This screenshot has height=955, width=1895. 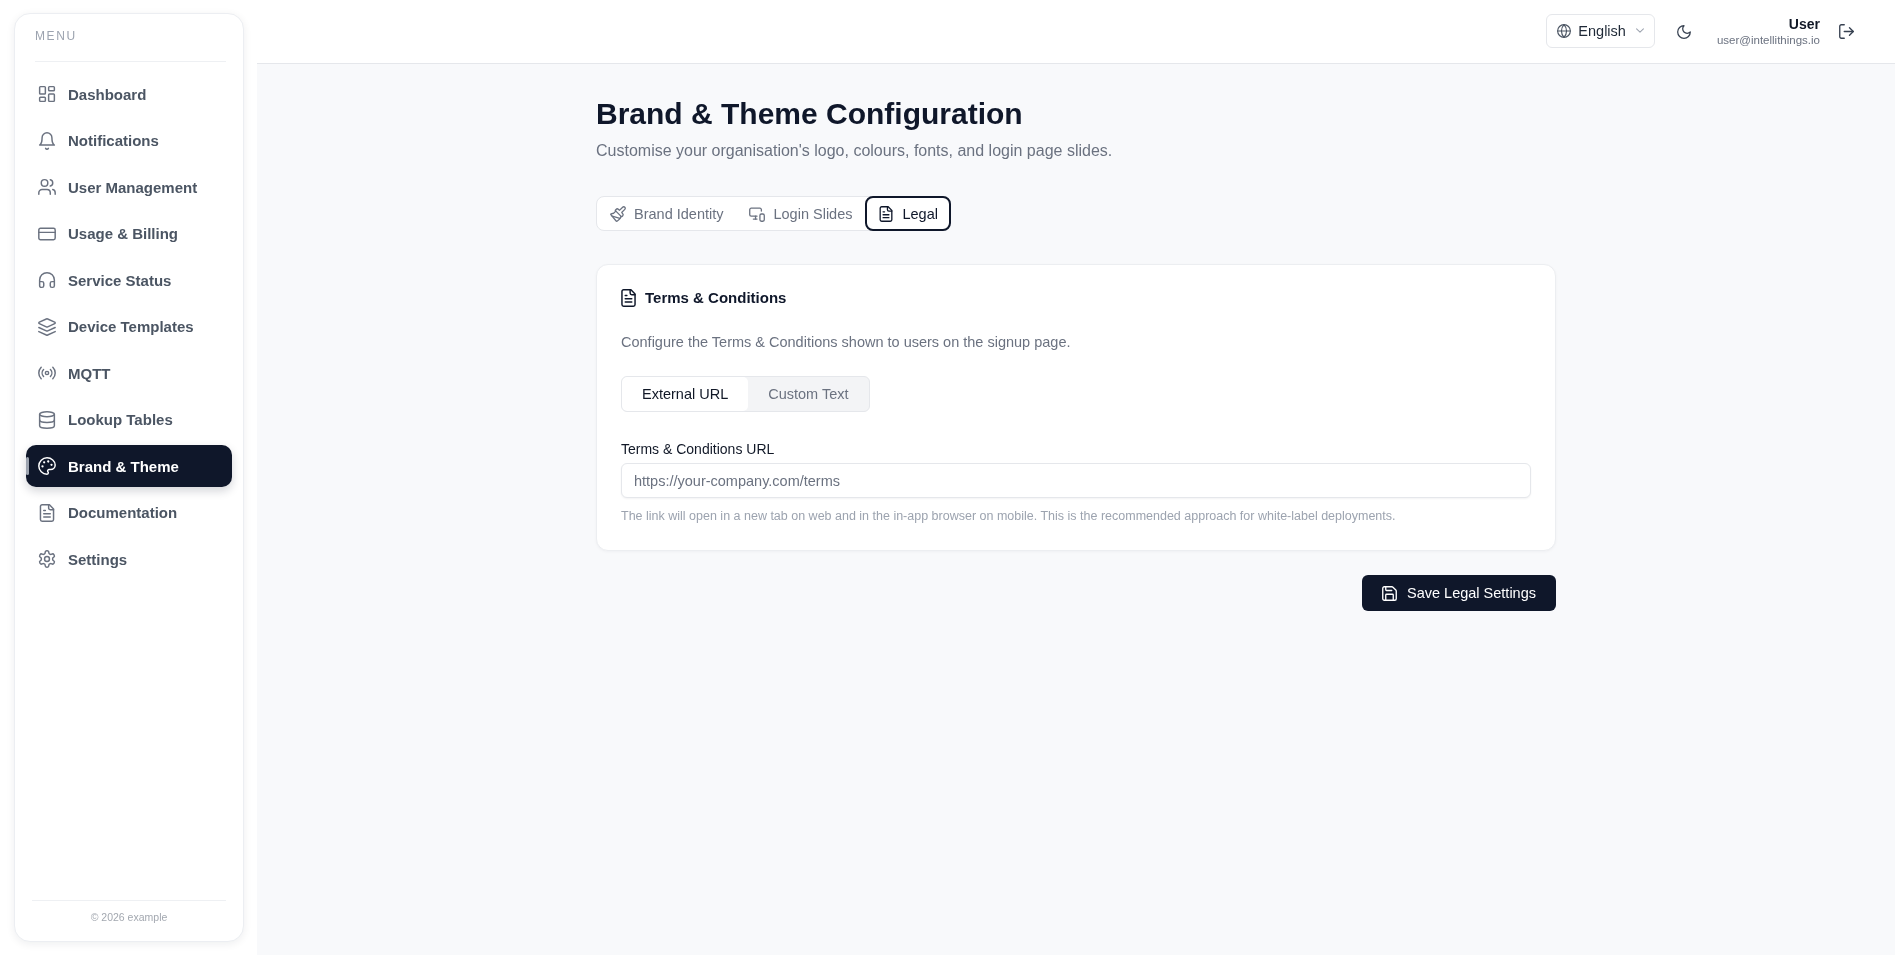 What do you see at coordinates (129, 559) in the screenshot?
I see `sidebar-item: Settings` at bounding box center [129, 559].